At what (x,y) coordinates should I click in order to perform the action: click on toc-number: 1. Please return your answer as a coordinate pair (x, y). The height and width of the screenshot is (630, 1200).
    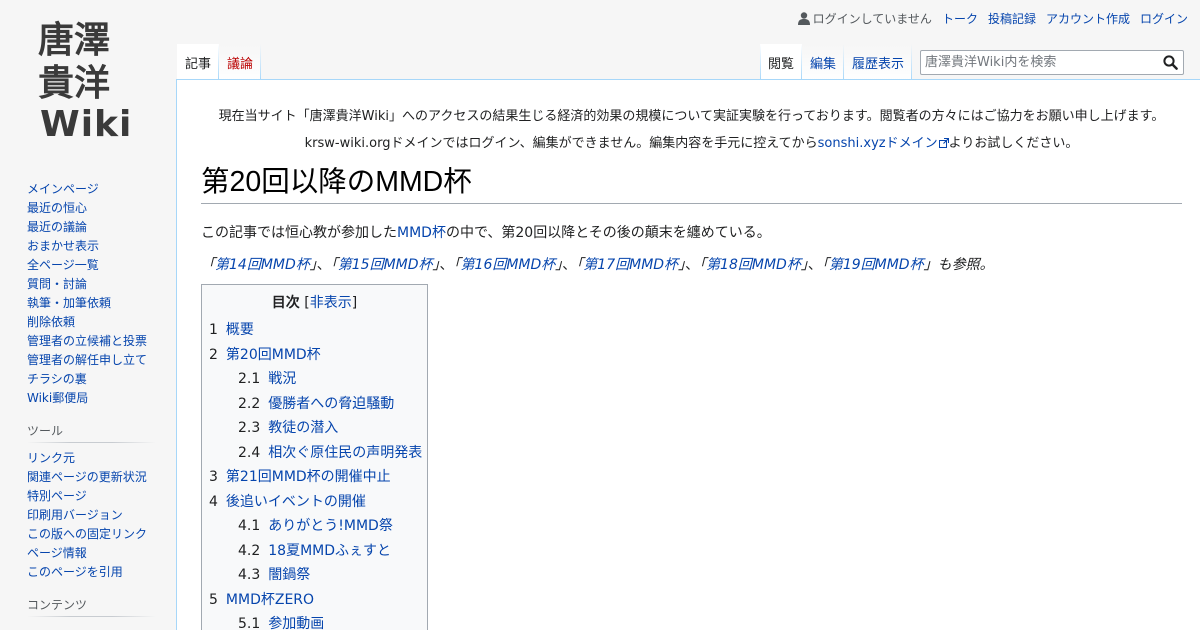
    Looking at the image, I should click on (213, 330).